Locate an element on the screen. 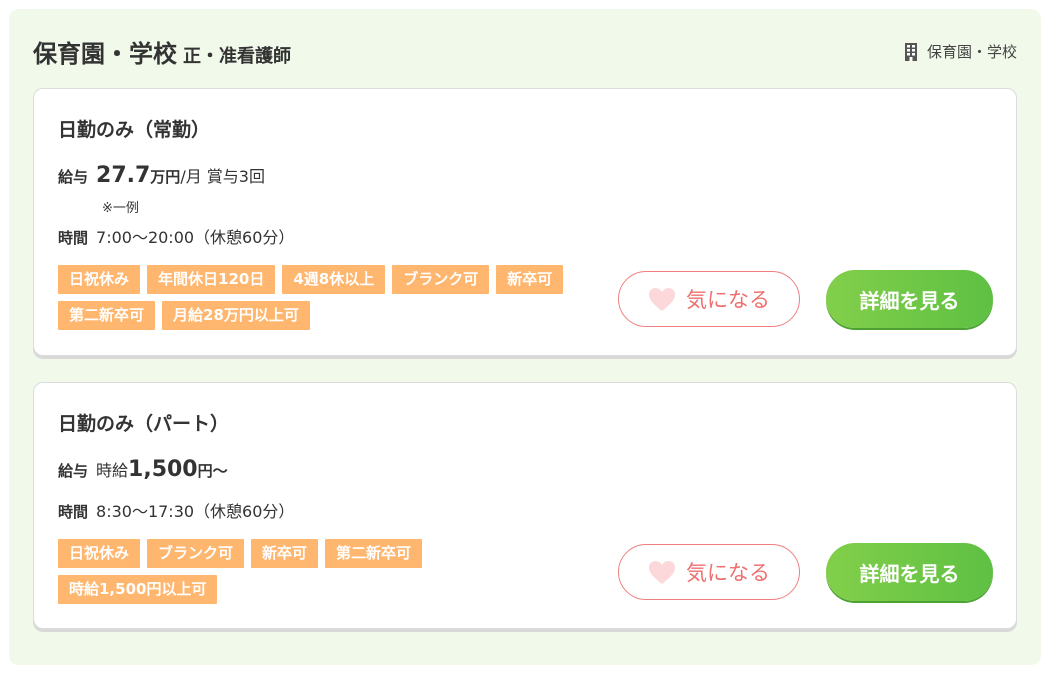  tag: 年間休日120日 is located at coordinates (211, 279).